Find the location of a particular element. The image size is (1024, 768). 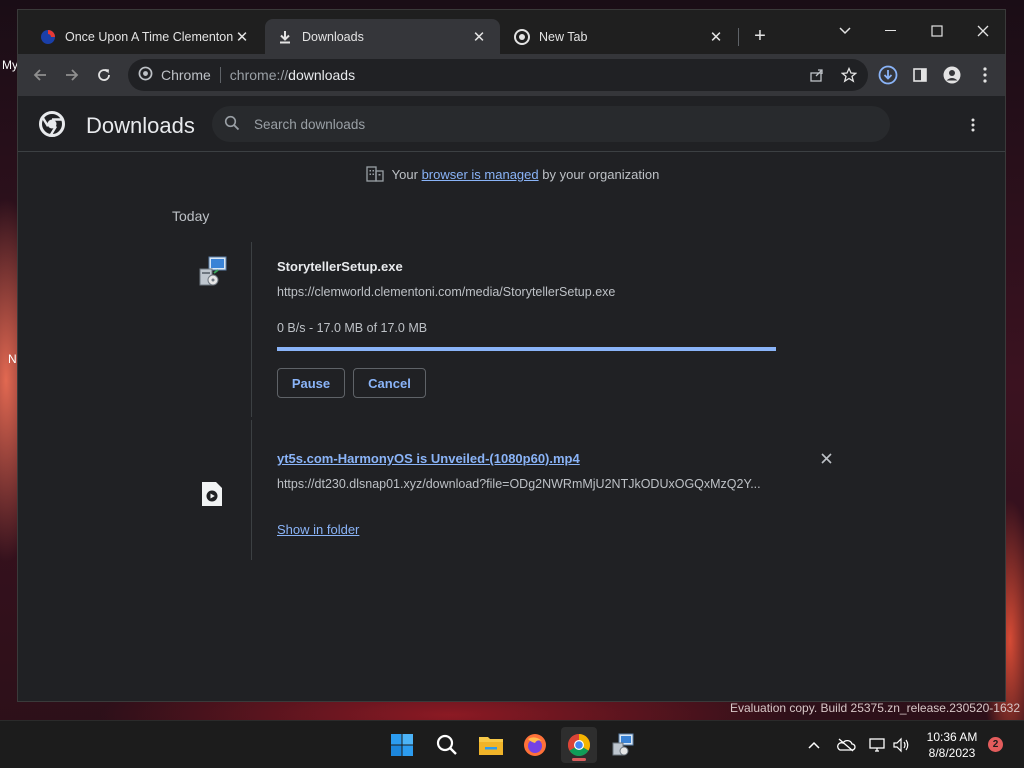

reload-icon is located at coordinates (104, 75).